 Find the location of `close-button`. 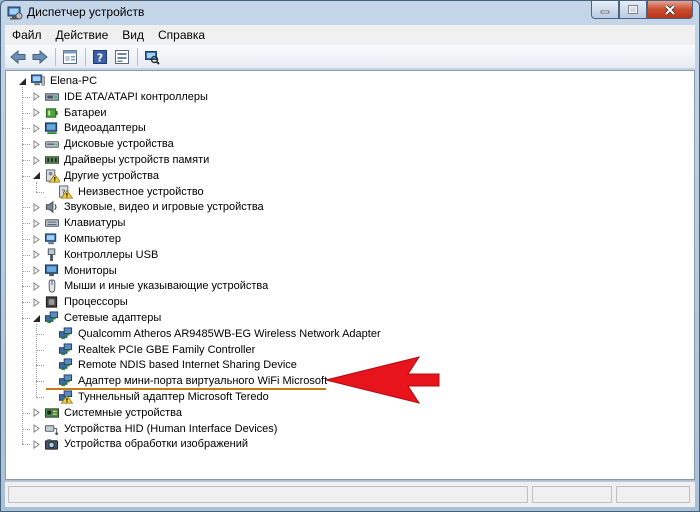

close-button is located at coordinates (670, 10).